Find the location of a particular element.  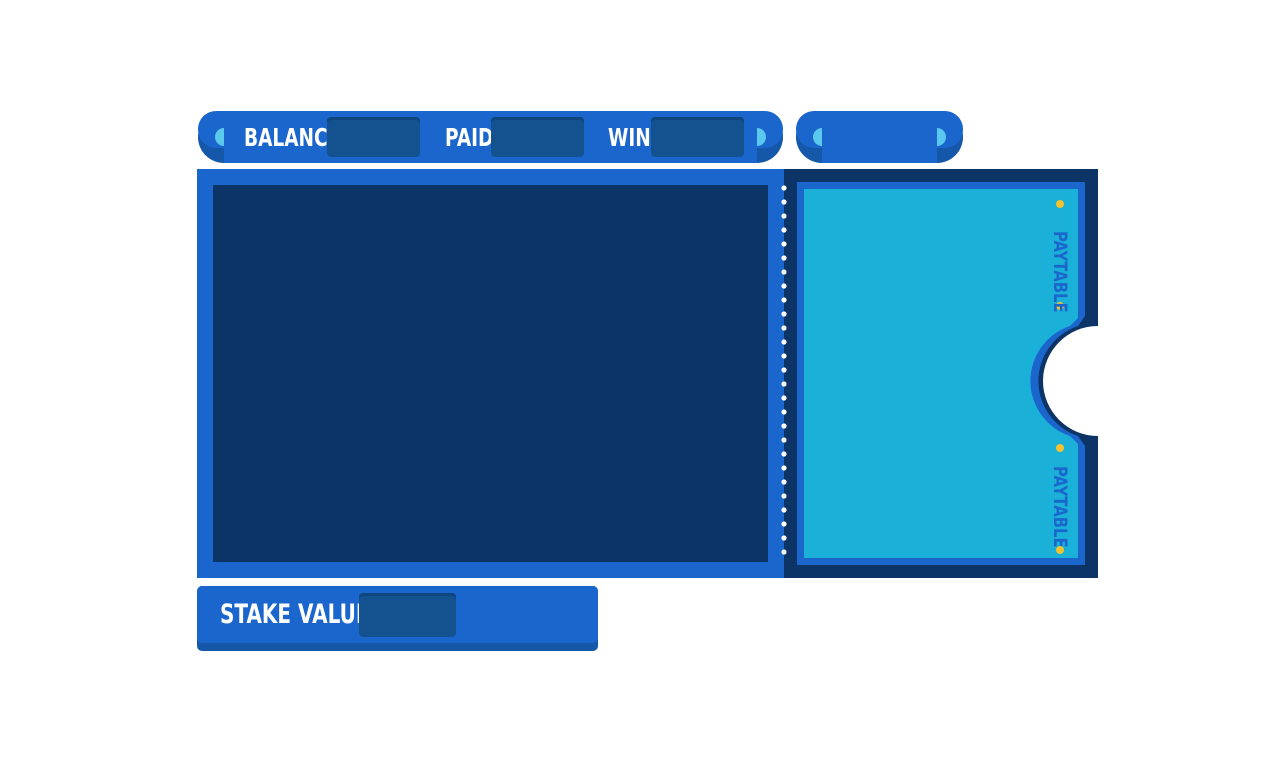

stake-value-label: STAKE VALUE is located at coordinates (295, 614).